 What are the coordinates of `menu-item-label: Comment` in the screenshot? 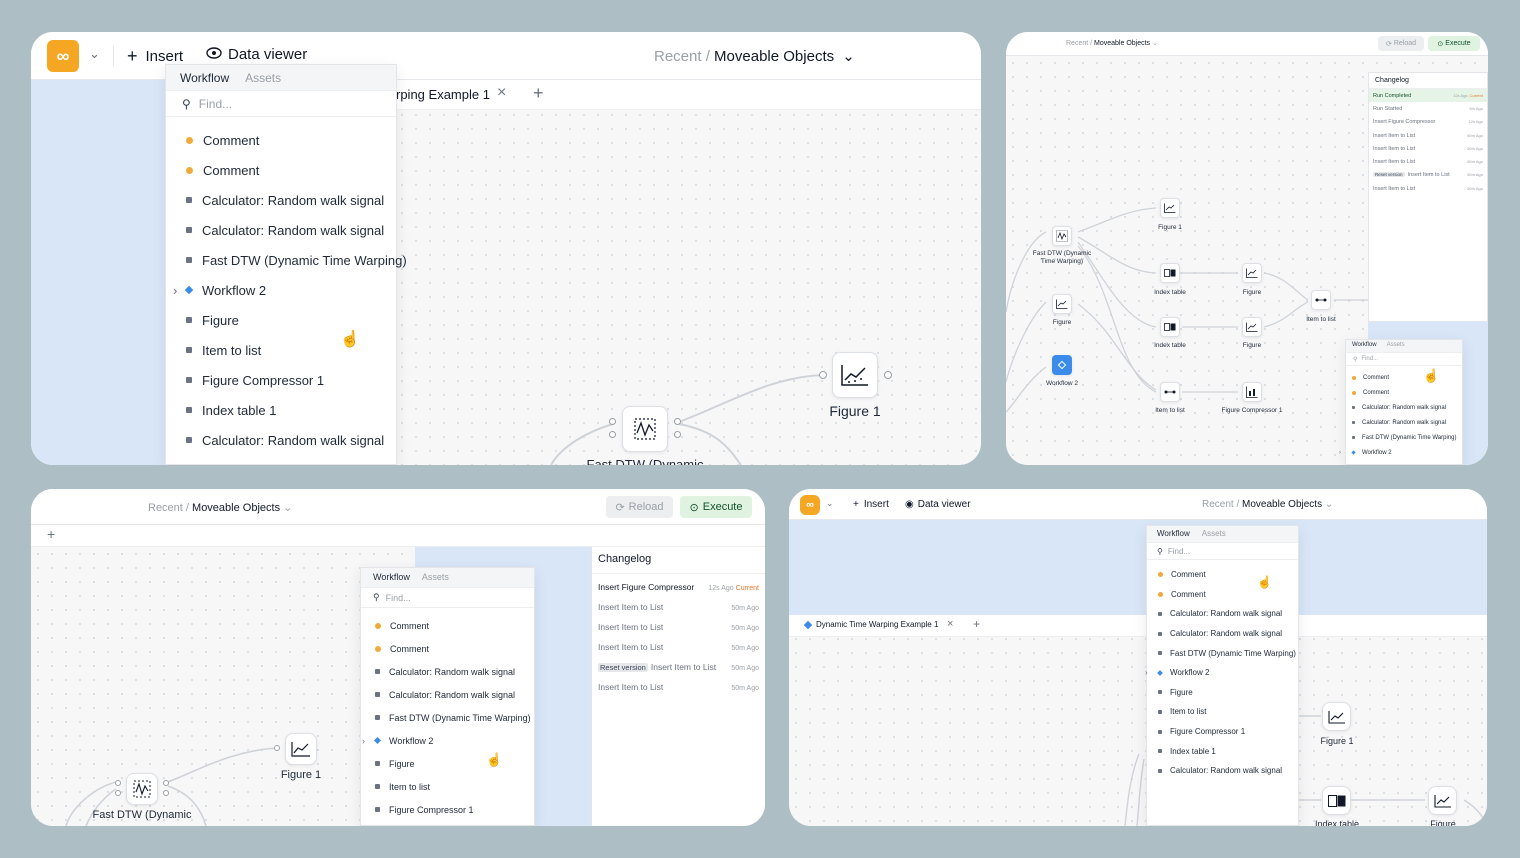 It's located at (231, 140).